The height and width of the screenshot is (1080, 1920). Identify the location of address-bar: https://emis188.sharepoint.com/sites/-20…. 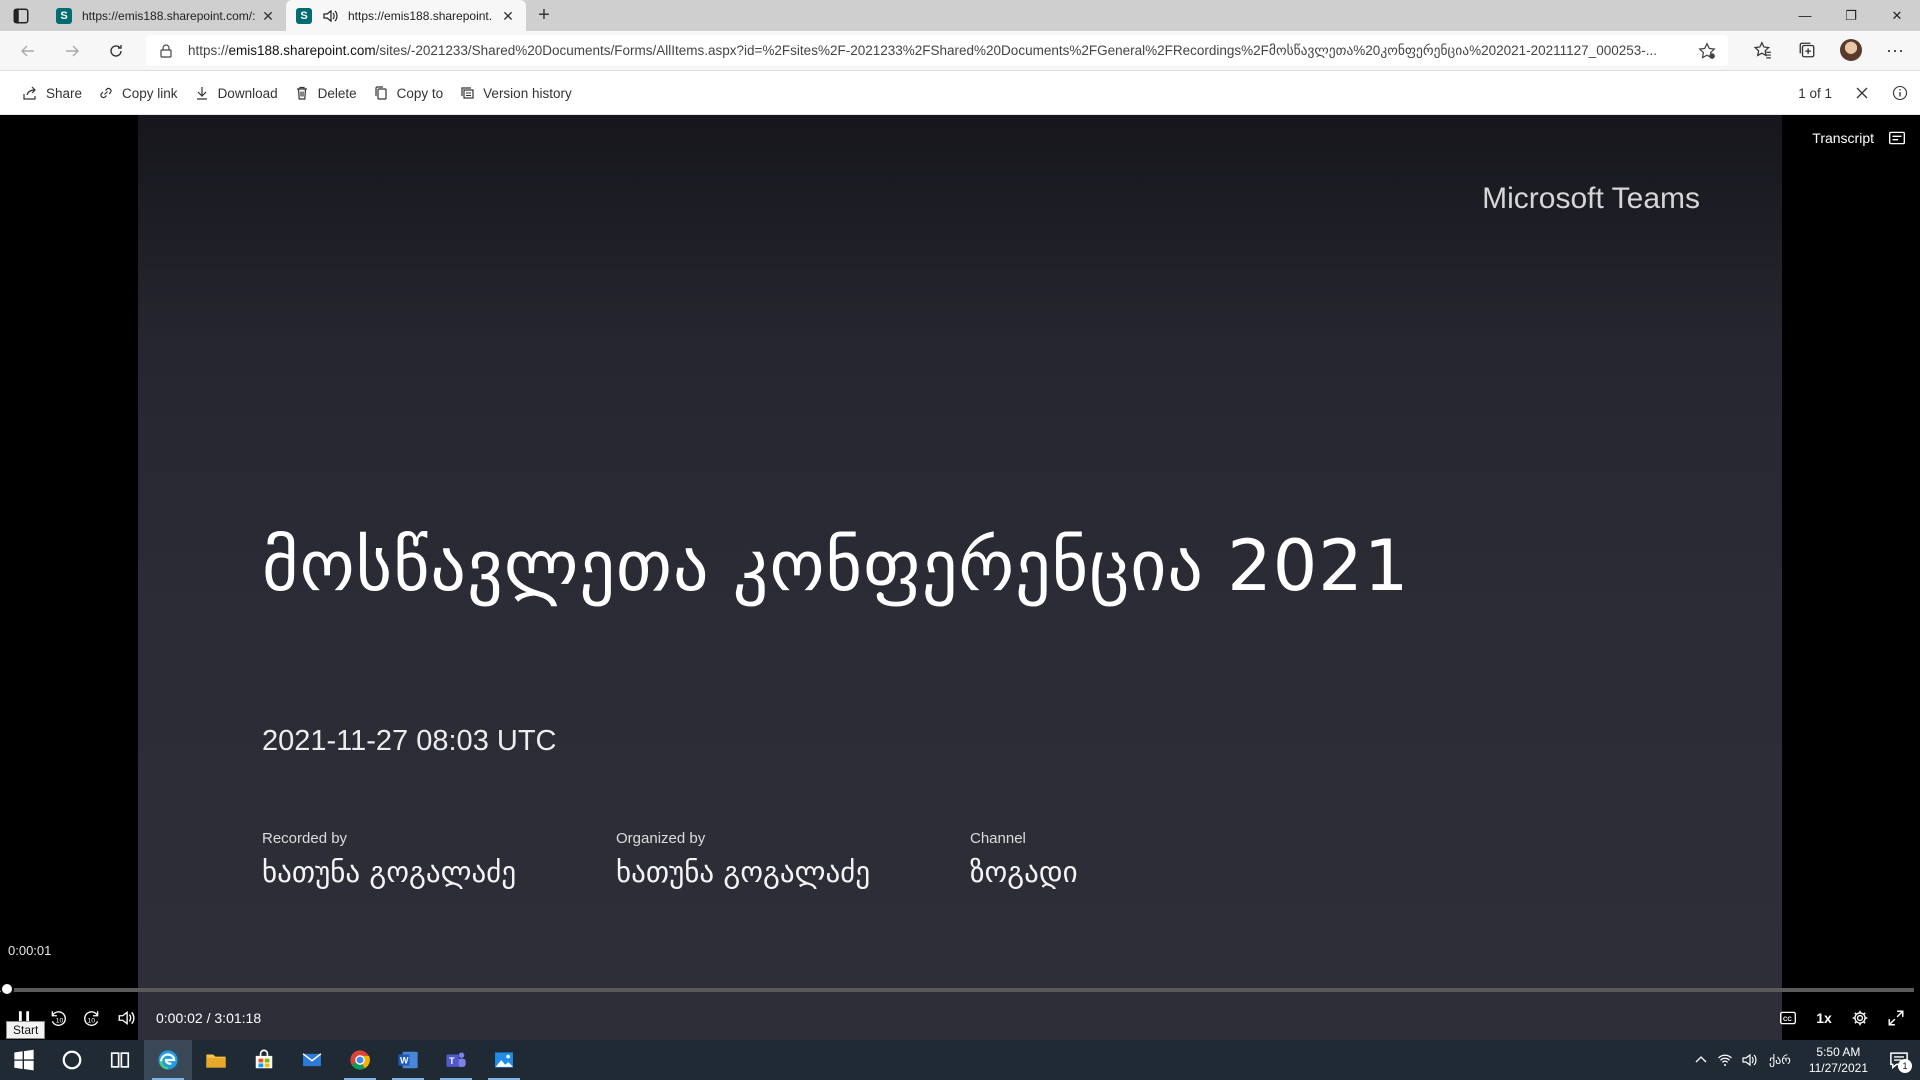
(937, 50).